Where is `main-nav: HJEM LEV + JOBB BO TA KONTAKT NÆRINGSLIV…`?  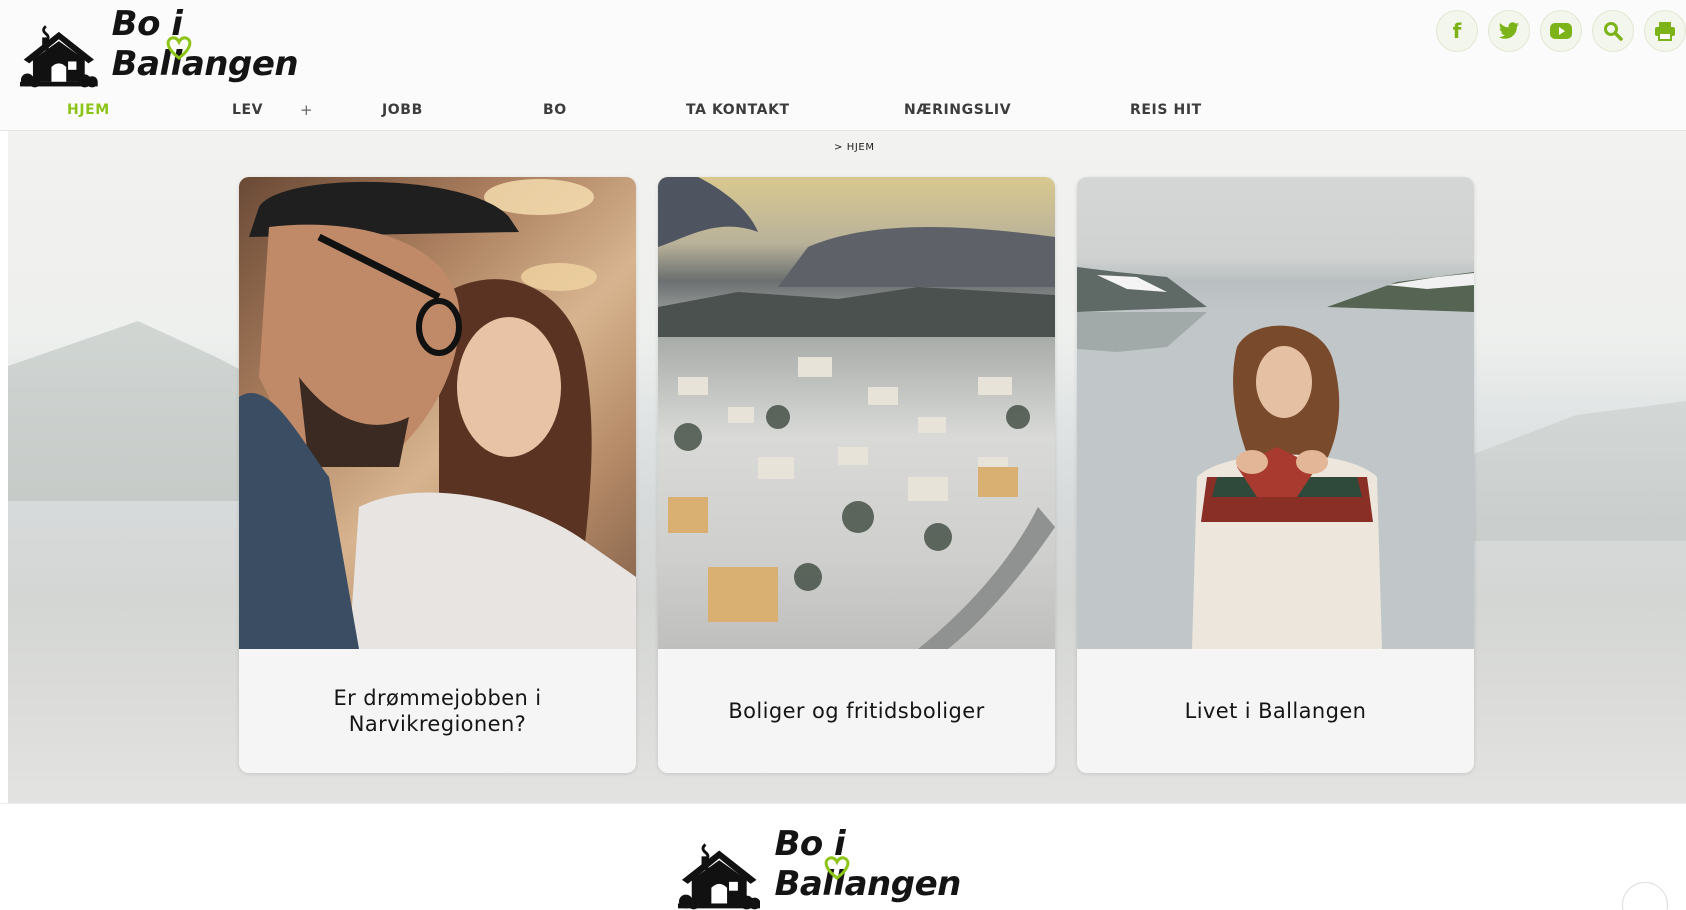 main-nav: HJEM LEV + JOBB BO TA KONTAKT NÆRINGSLIV… is located at coordinates (843, 113).